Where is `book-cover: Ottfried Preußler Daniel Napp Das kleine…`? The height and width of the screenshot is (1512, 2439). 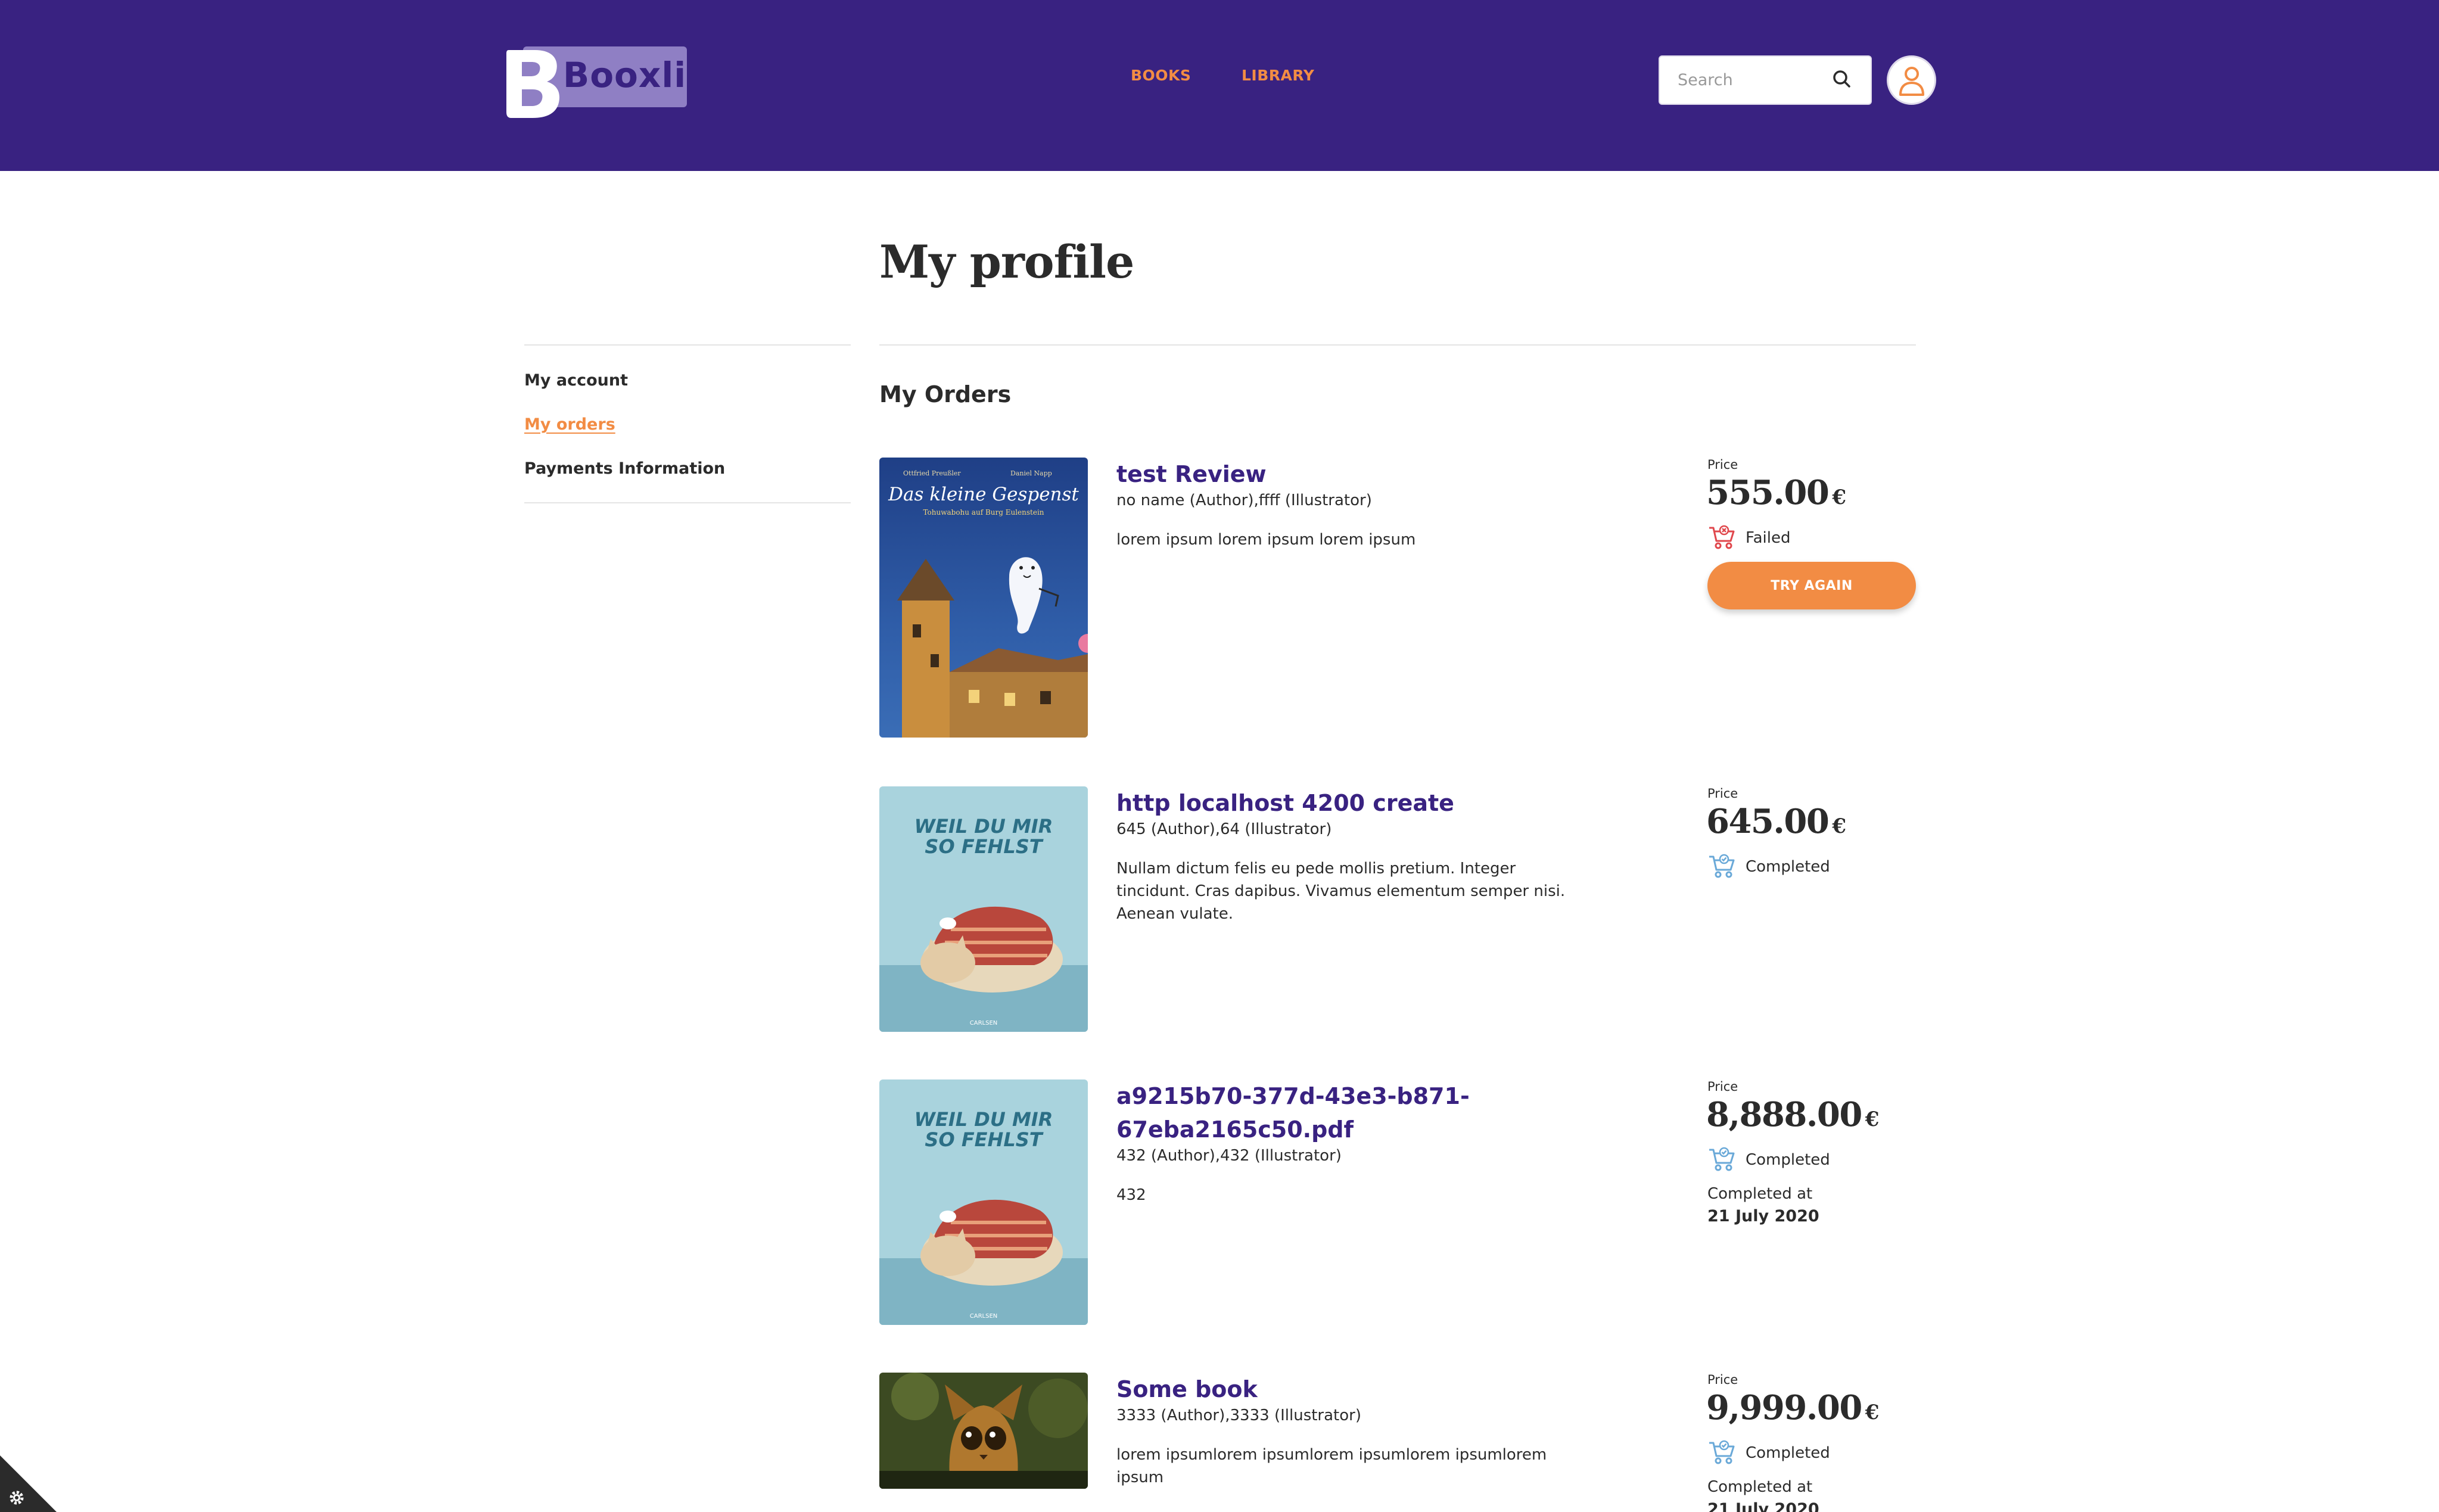 book-cover: Ottfried Preußler Daniel Napp Das kleine… is located at coordinates (983, 598).